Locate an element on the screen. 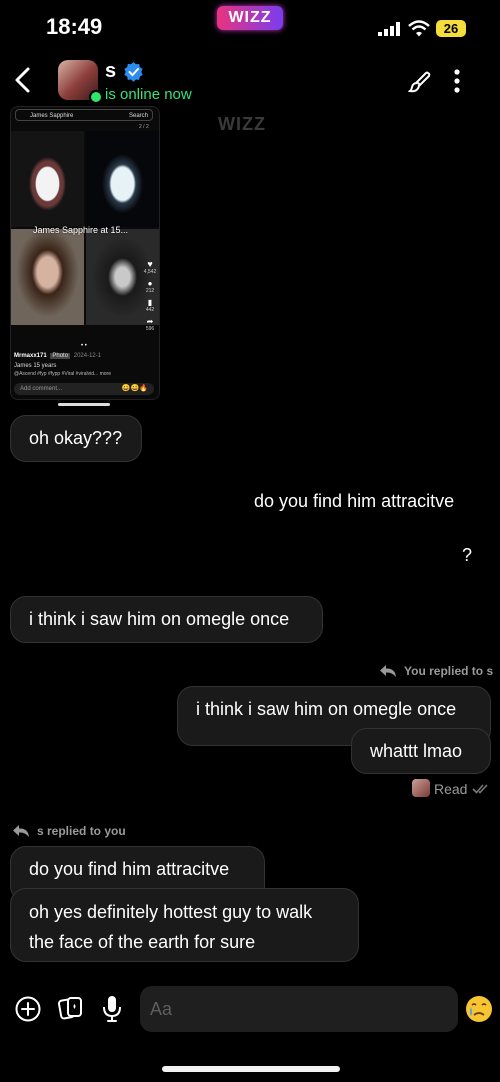 The image size is (500, 1082). sent-message: whattt lmao is located at coordinates (421, 751).